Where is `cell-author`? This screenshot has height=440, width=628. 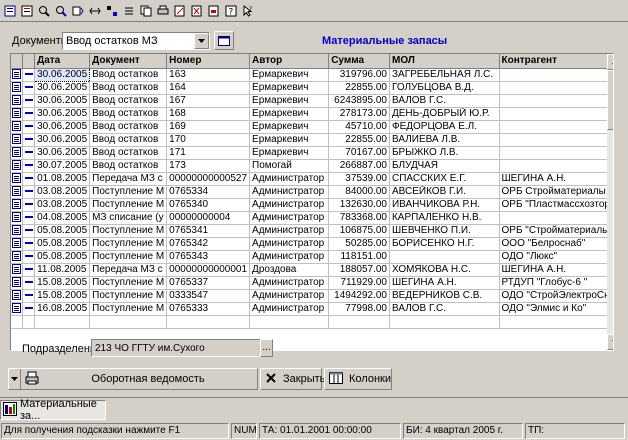
cell-author is located at coordinates (289, 322).